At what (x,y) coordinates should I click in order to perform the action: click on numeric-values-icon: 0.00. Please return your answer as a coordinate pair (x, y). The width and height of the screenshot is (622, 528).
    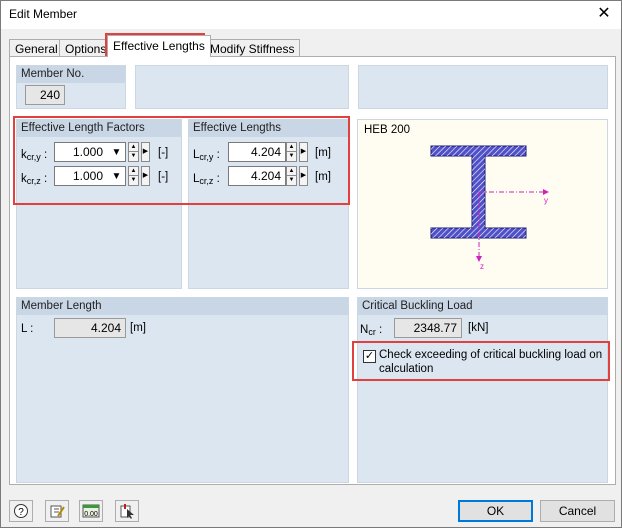
    Looking at the image, I should click on (91, 511).